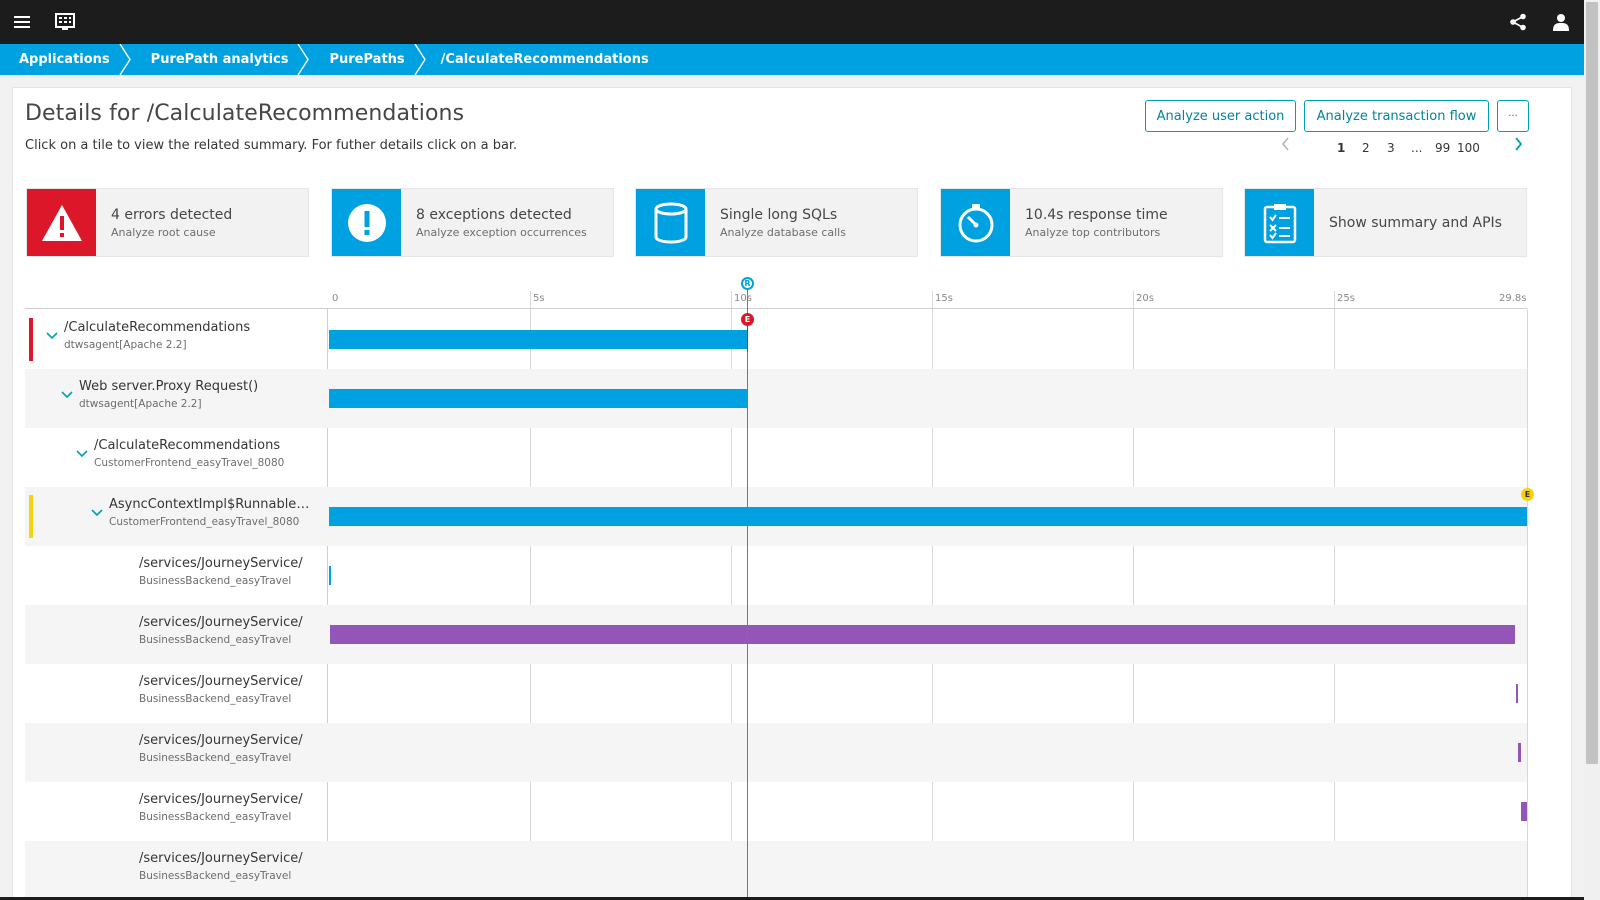 The width and height of the screenshot is (1600, 900). What do you see at coordinates (800, 22) in the screenshot?
I see `top-bar` at bounding box center [800, 22].